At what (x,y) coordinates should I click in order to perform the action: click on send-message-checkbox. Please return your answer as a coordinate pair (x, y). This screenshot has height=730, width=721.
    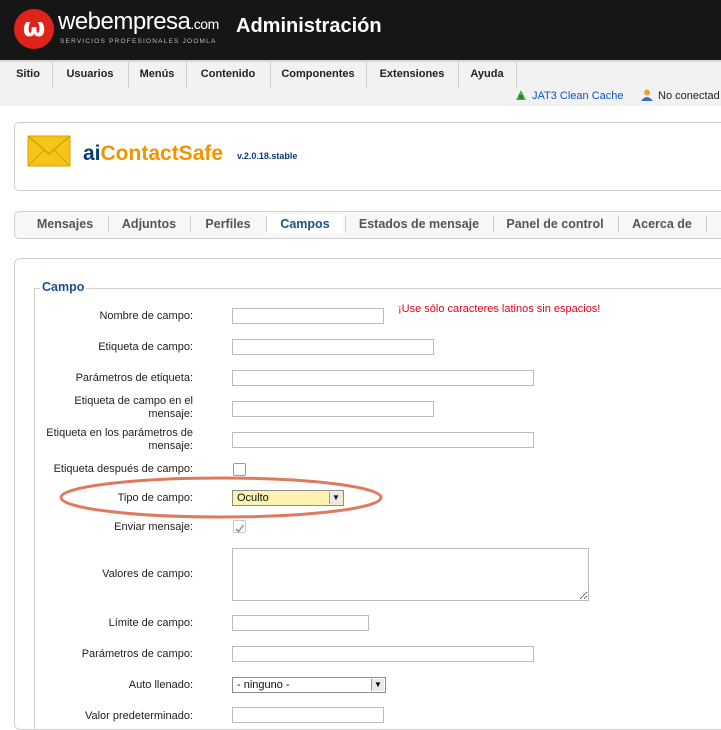
    Looking at the image, I should click on (239, 526).